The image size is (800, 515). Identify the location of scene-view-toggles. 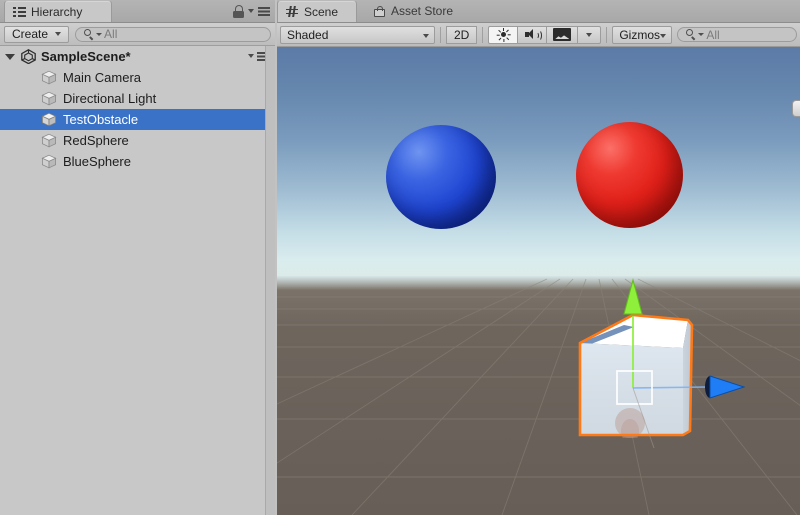
(545, 34).